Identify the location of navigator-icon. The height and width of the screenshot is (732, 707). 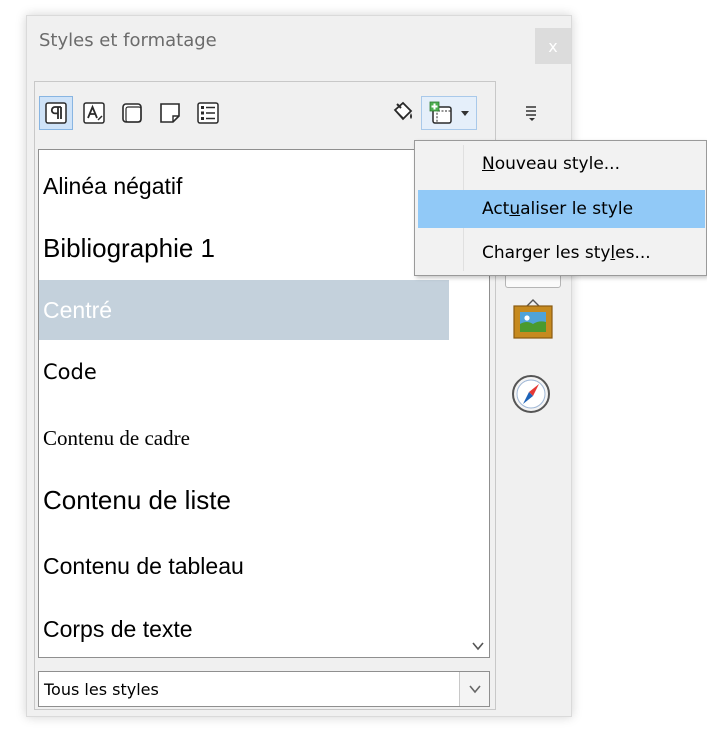
(531, 394).